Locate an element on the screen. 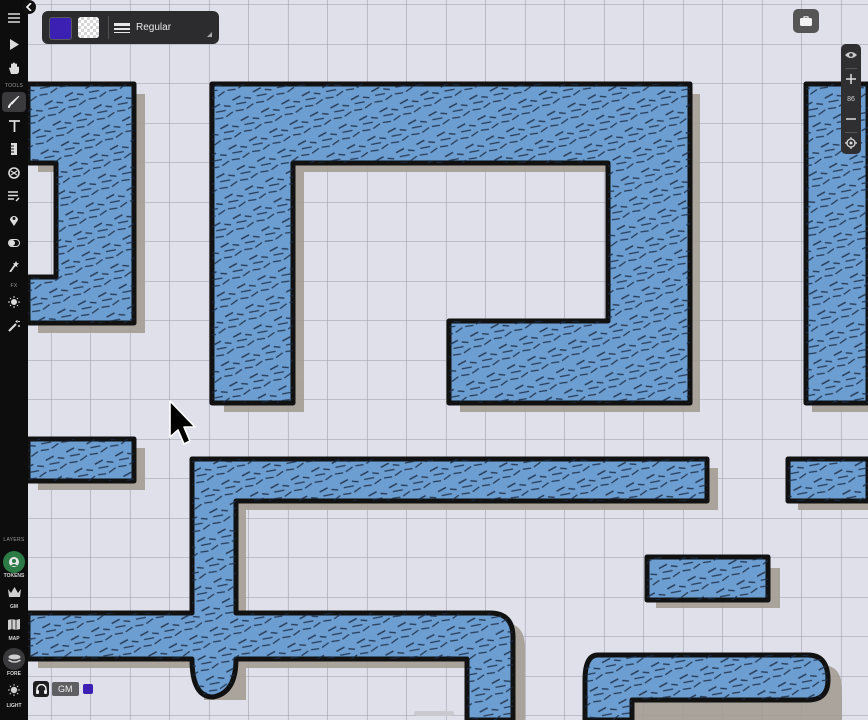  sun-icon is located at coordinates (14, 302).